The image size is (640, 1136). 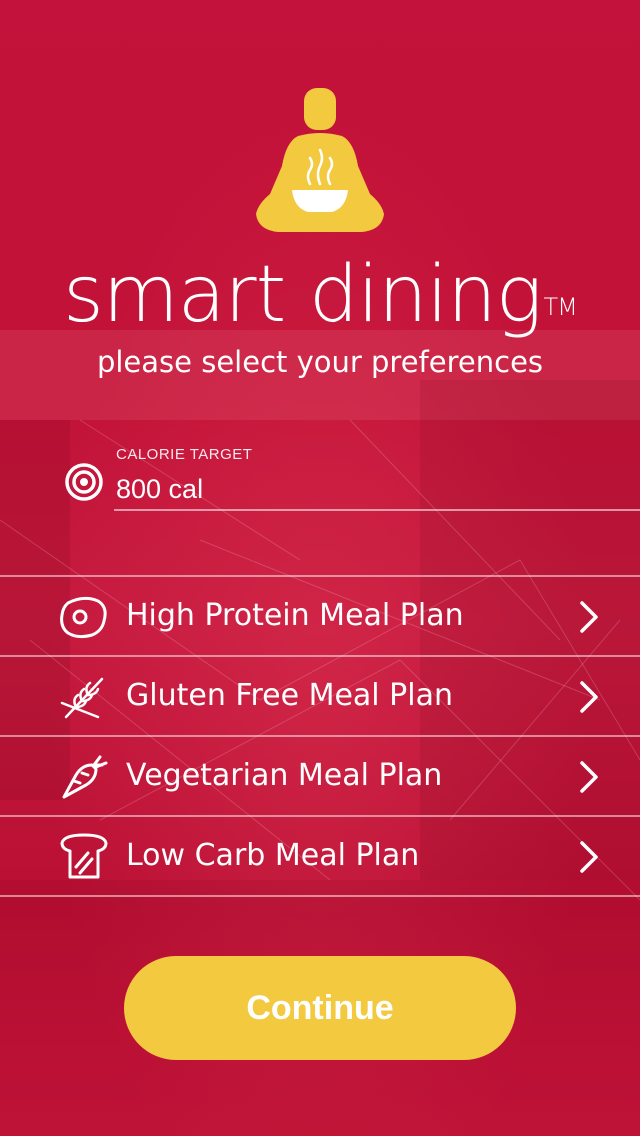 I want to click on meal-plan-vegetarian: Vegetarian Meal Plan, so click(x=320, y=775).